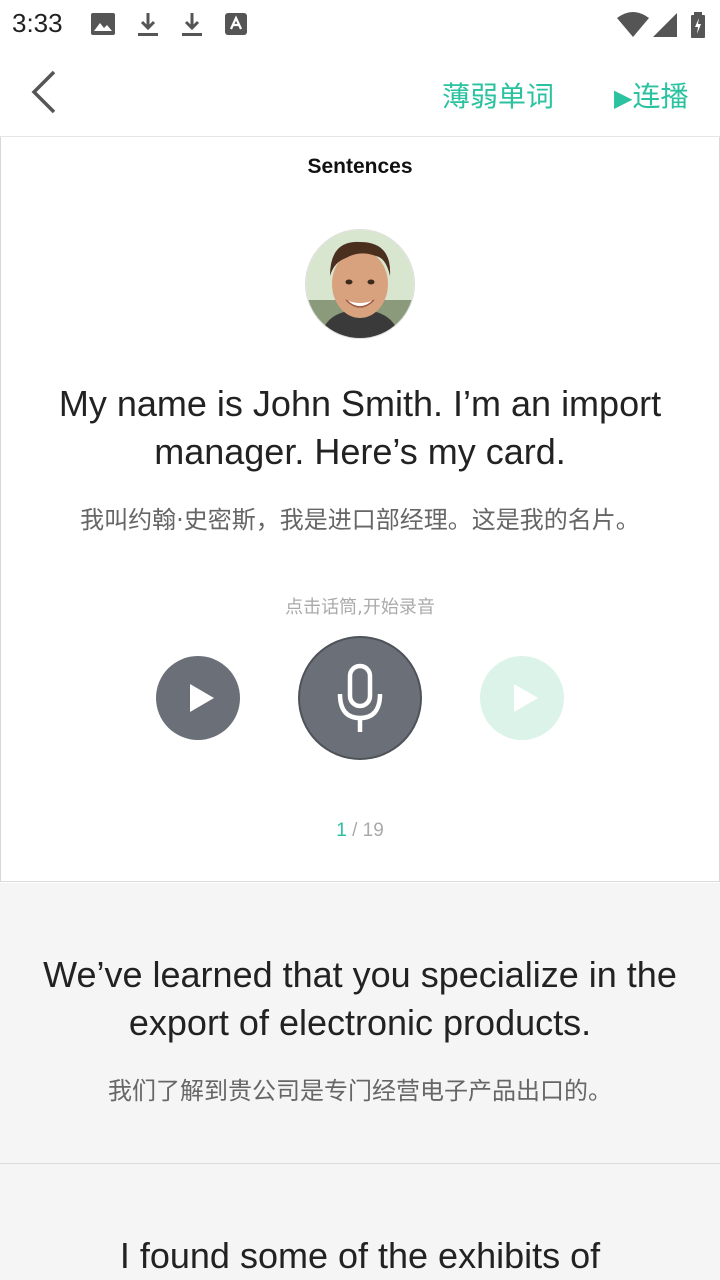 The height and width of the screenshot is (1280, 720). Describe the element at coordinates (360, 520) in the screenshot. I see `sentence-chinese: 我叫约翰·史密斯，我是进口部经理。这是我的名片。` at that location.